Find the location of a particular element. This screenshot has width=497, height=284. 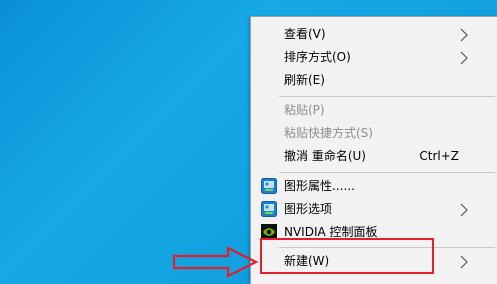

menu-item-label: 撤消 重命名(U) is located at coordinates (325, 156).